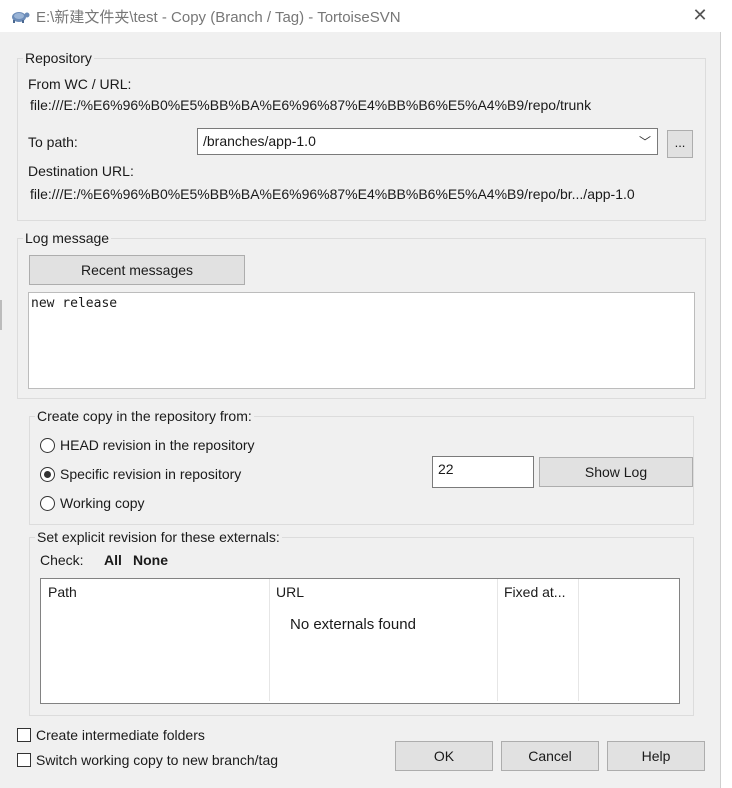 The height and width of the screenshot is (788, 732). Describe the element at coordinates (21, 15) in the screenshot. I see `tortoise-icon` at that location.